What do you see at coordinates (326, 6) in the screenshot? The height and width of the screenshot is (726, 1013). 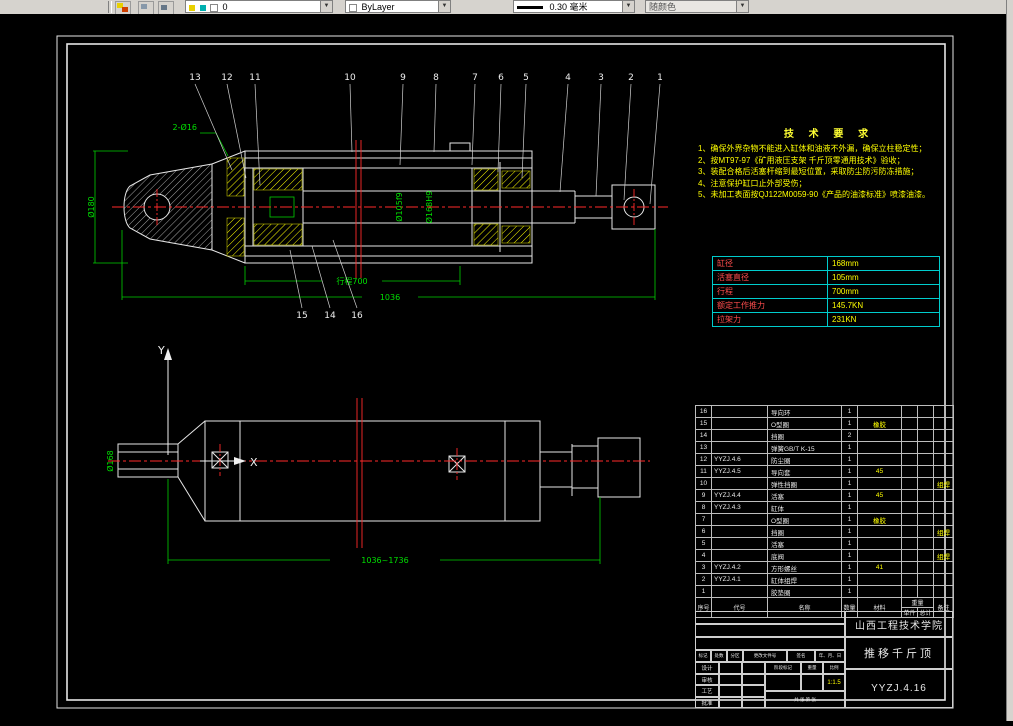 I see `layer-dropdown-arrow-icon: ▼` at bounding box center [326, 6].